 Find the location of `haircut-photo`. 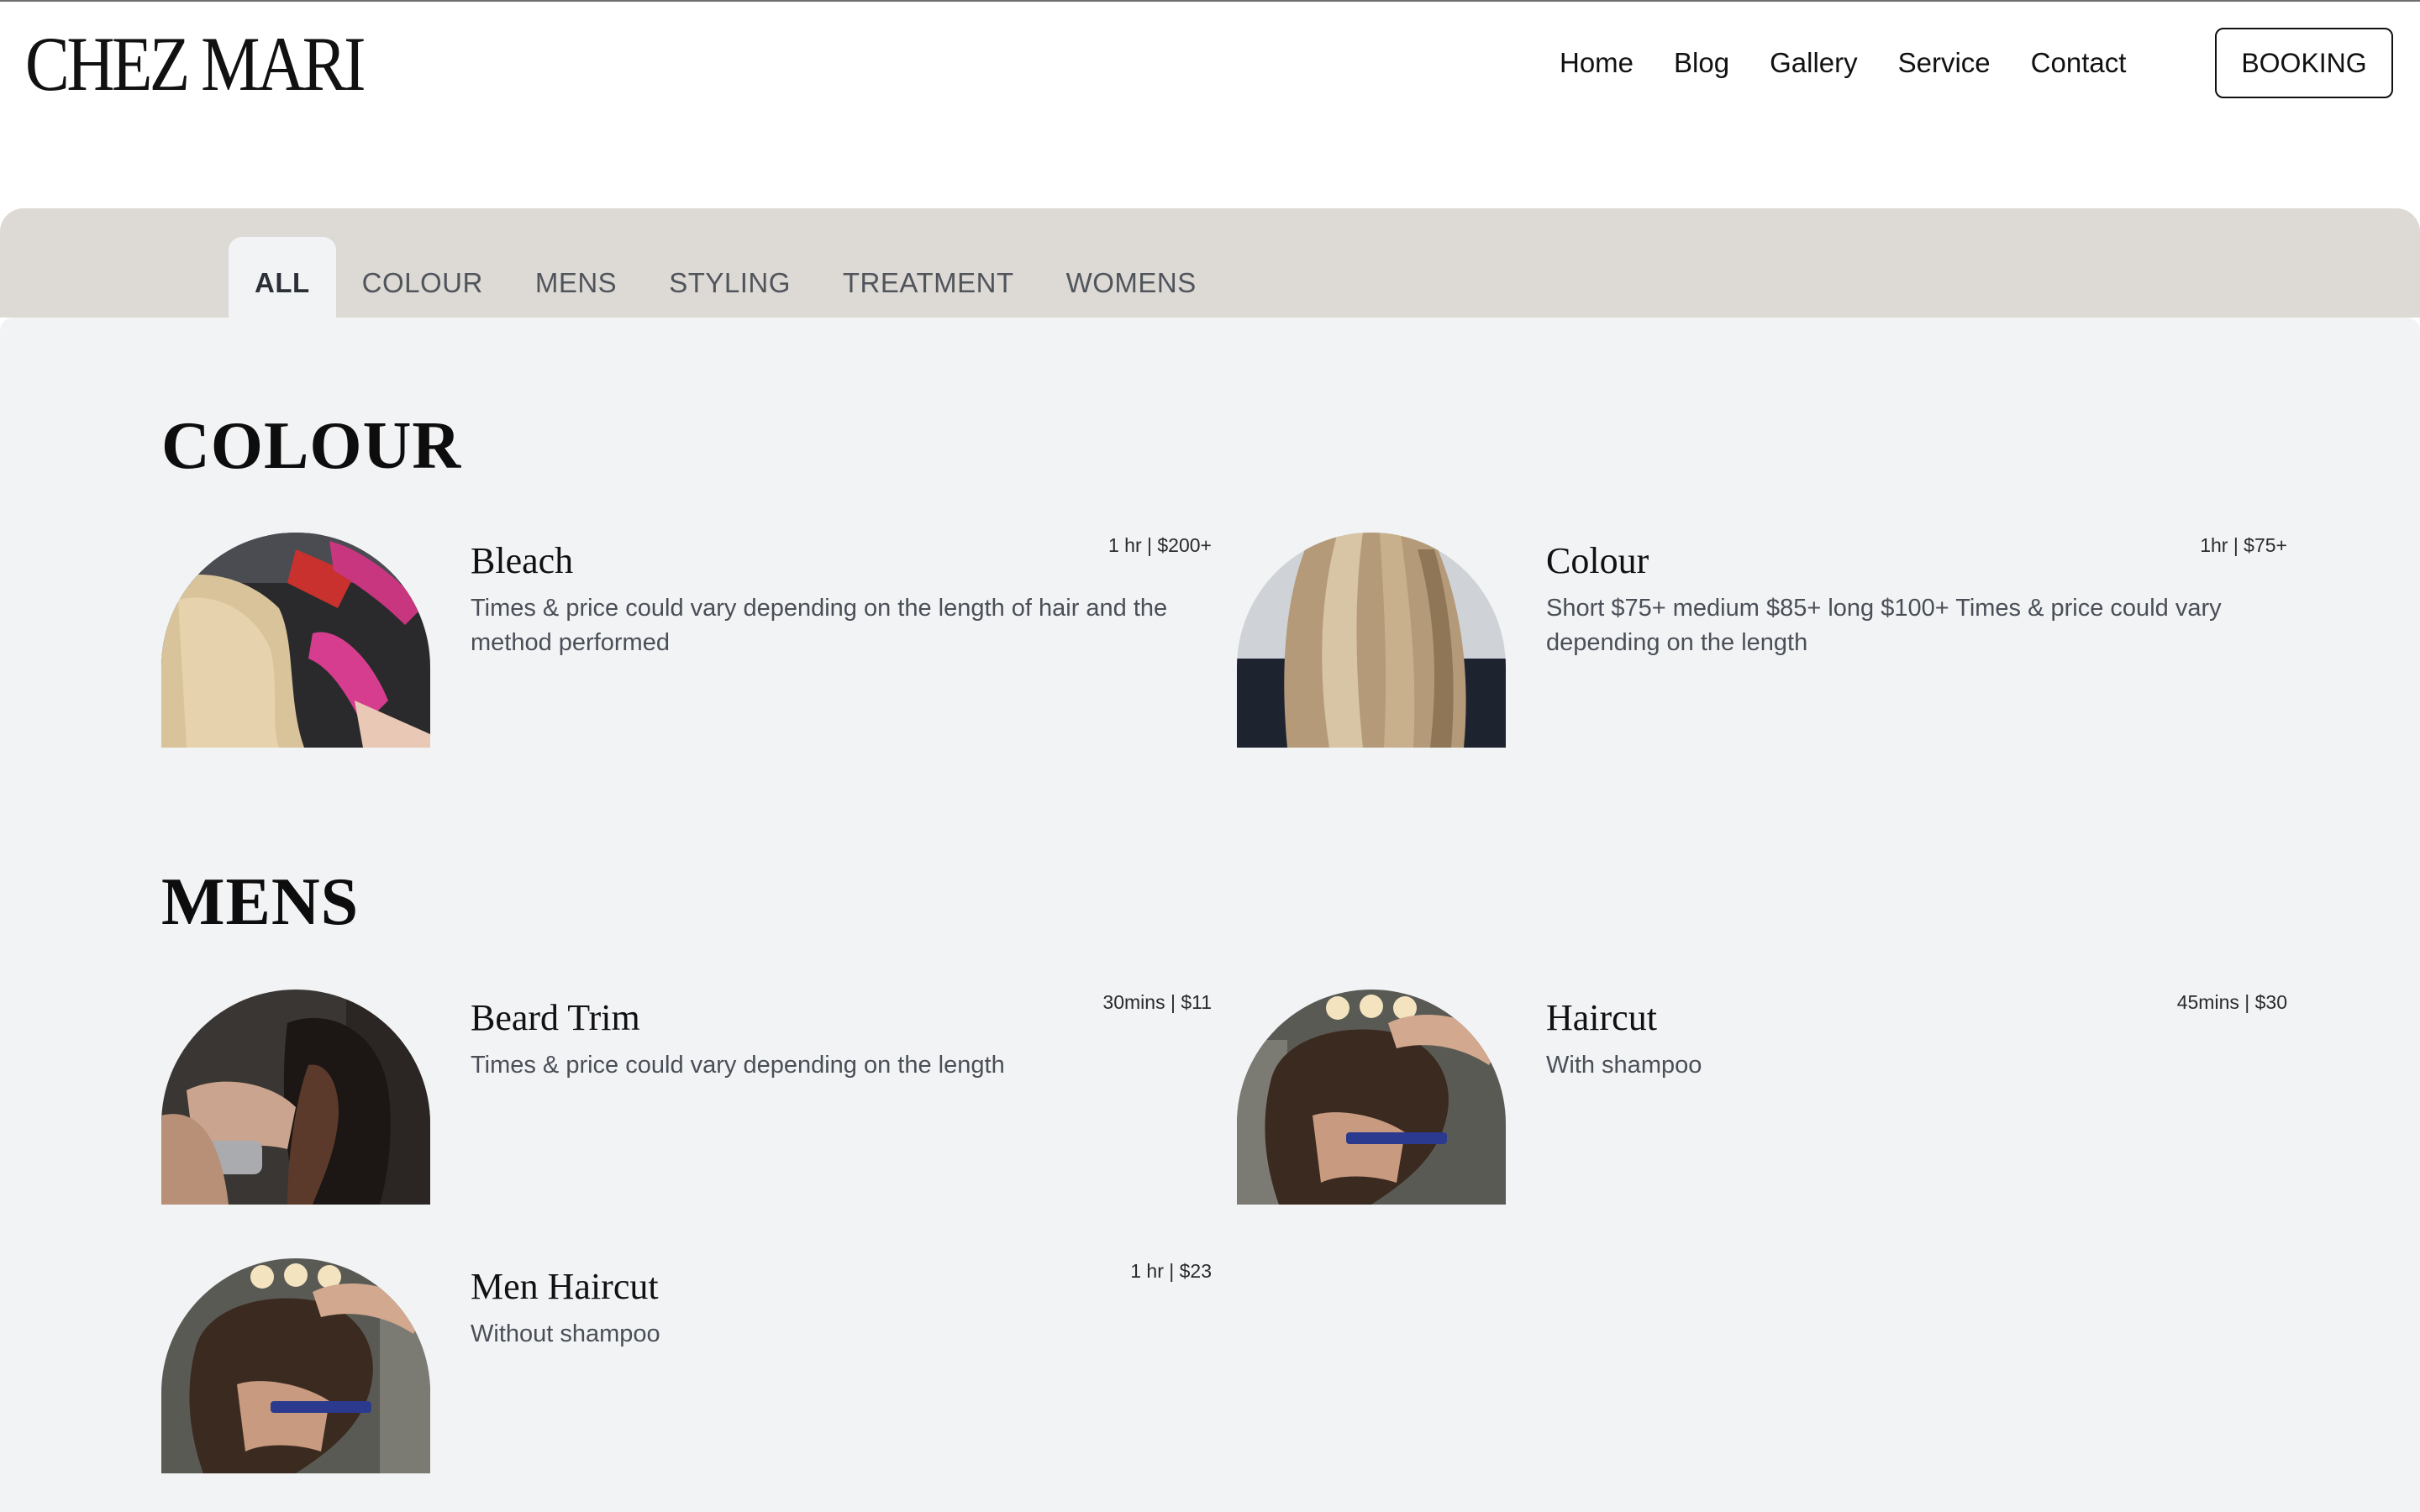

haircut-photo is located at coordinates (1372, 1097).